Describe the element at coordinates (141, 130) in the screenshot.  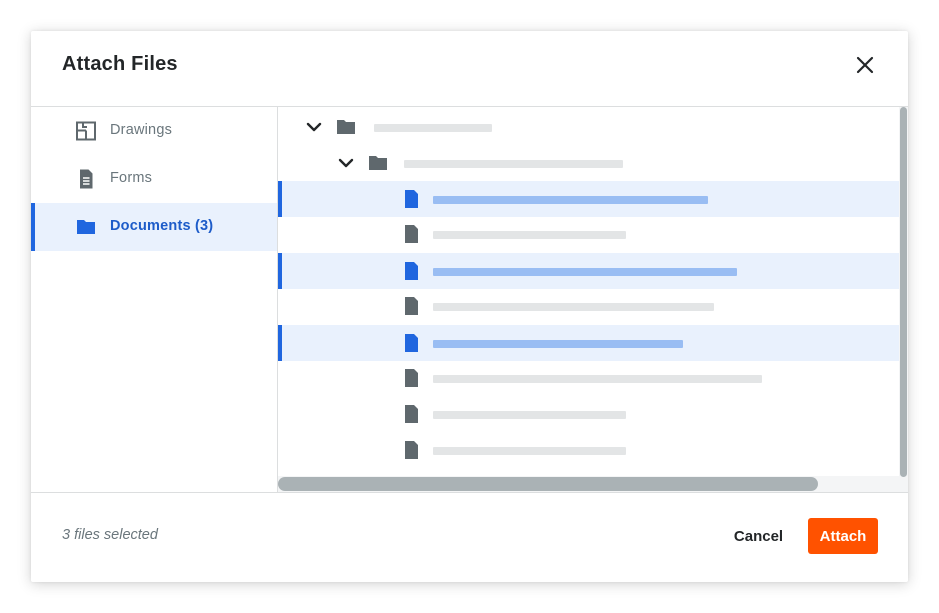
I see `sidebar-item-label: Drawings` at that location.